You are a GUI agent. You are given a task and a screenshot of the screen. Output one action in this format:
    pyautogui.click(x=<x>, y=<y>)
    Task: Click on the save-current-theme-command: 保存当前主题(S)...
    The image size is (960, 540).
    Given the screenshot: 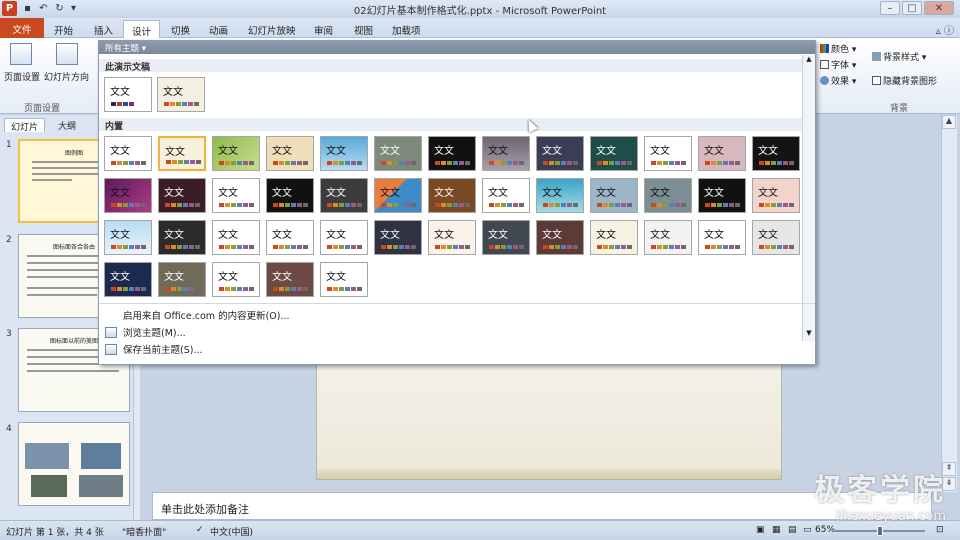 What is the action you would take?
    pyautogui.click(x=154, y=349)
    